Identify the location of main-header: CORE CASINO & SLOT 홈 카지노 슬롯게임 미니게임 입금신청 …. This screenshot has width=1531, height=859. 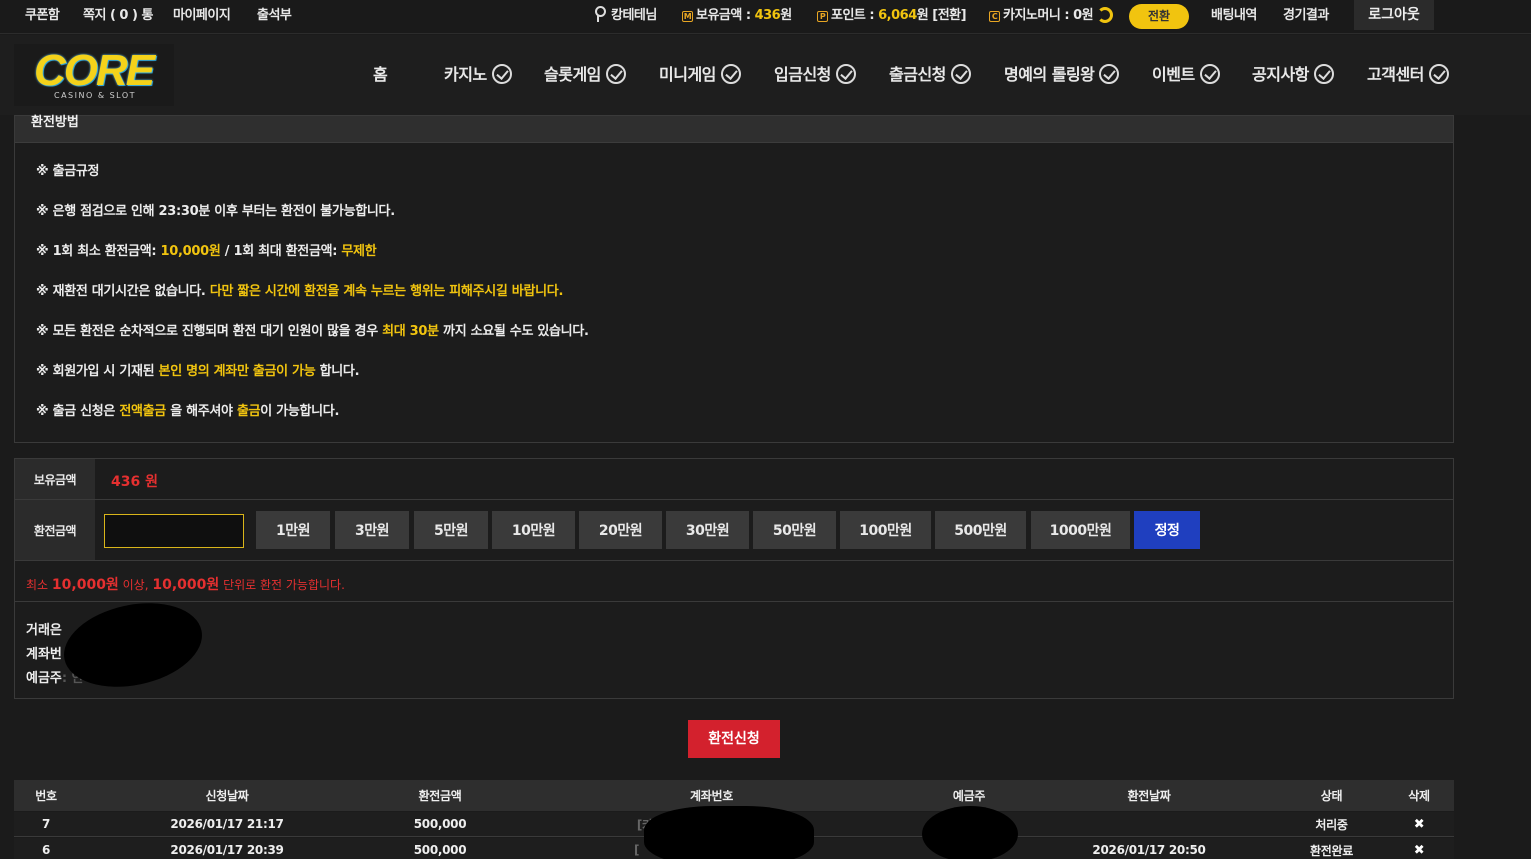
(765, 75).